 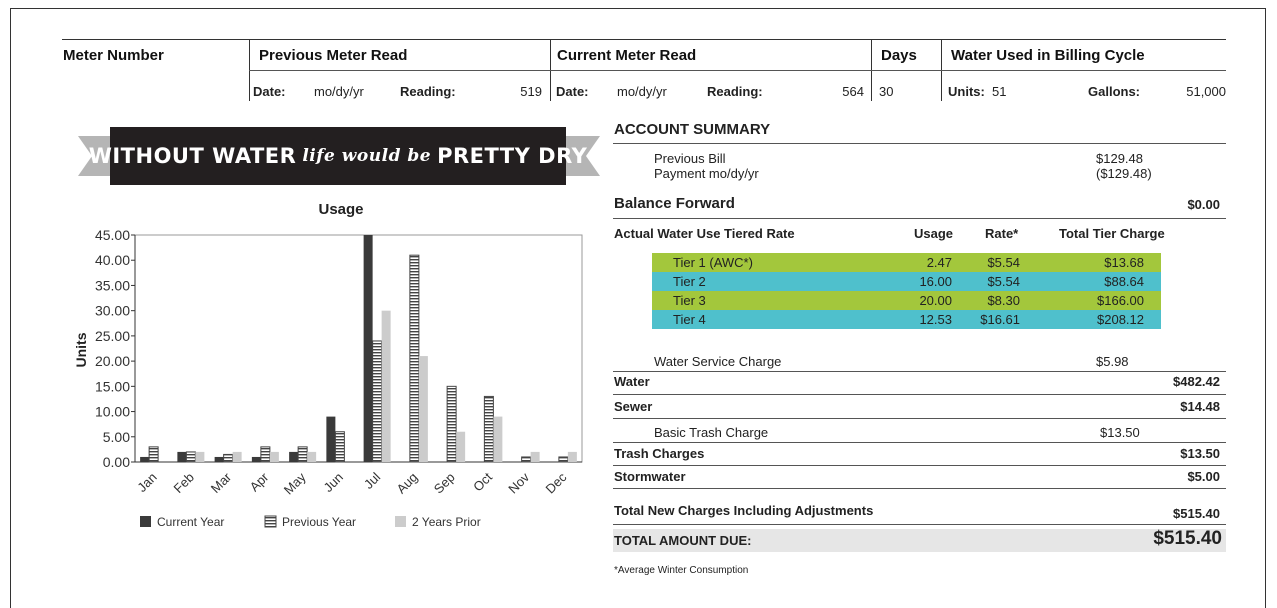 I want to click on stormwater-label: Stormwater, so click(x=650, y=476).